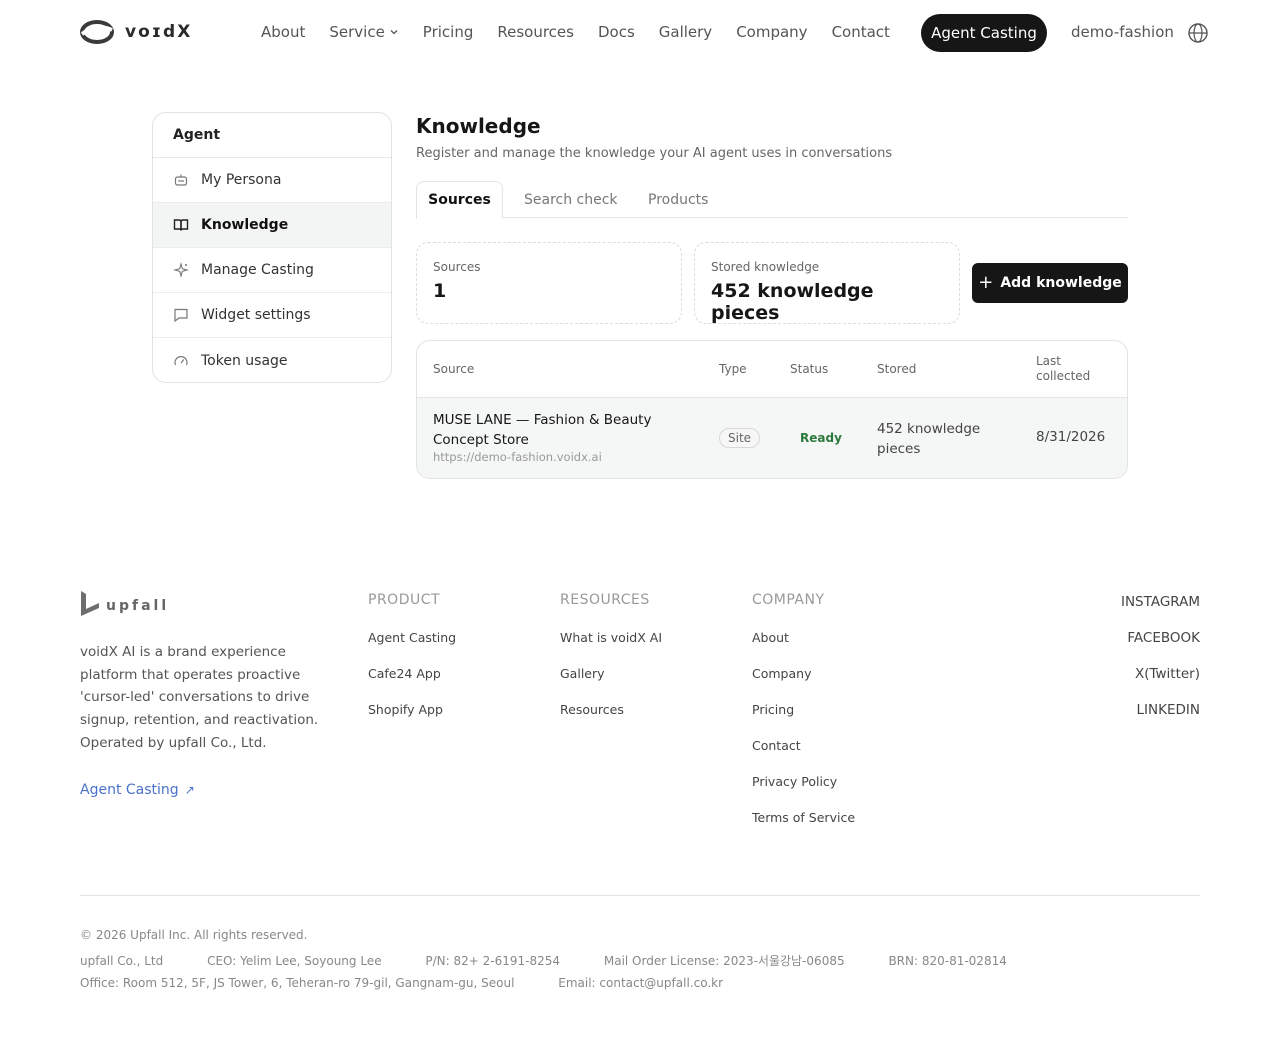  Describe the element at coordinates (803, 720) in the screenshot. I see `footer-link-pricing: Pricing` at that location.